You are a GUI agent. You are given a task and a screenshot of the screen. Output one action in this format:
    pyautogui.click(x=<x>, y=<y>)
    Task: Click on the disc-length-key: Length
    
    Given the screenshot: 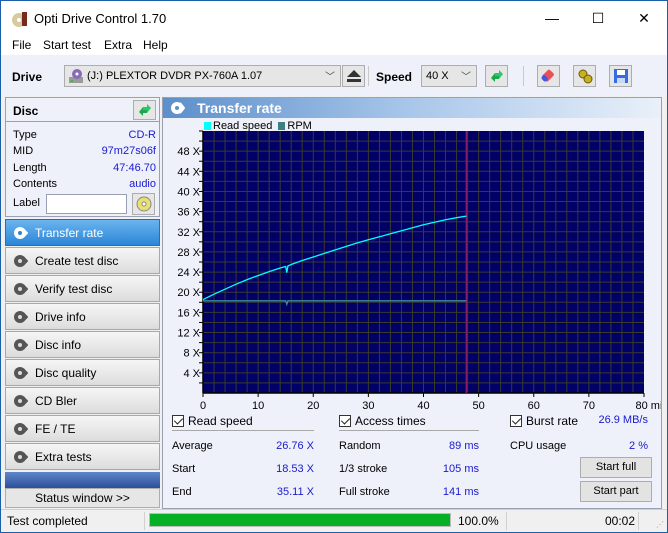 What is the action you would take?
    pyautogui.click(x=30, y=168)
    